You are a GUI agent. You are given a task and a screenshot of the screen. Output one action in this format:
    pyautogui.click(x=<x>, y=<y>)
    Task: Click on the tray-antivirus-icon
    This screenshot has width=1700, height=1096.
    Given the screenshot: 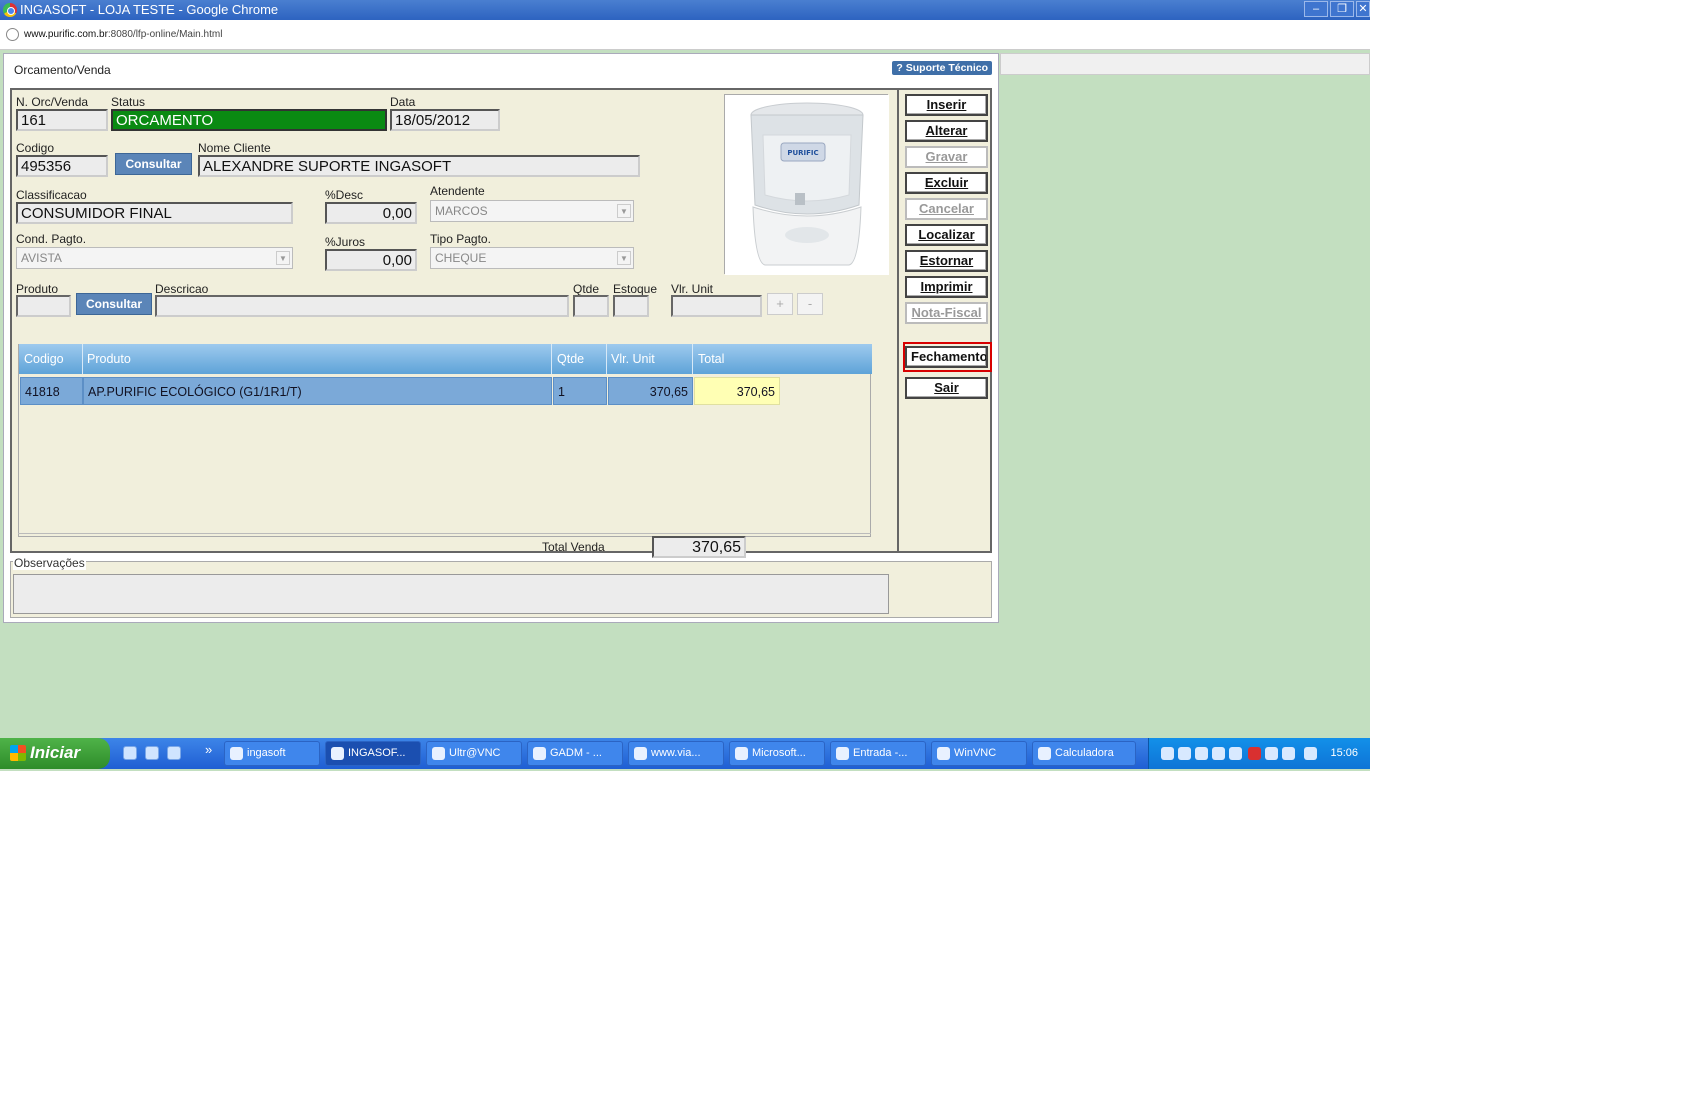 What is the action you would take?
    pyautogui.click(x=1254, y=753)
    